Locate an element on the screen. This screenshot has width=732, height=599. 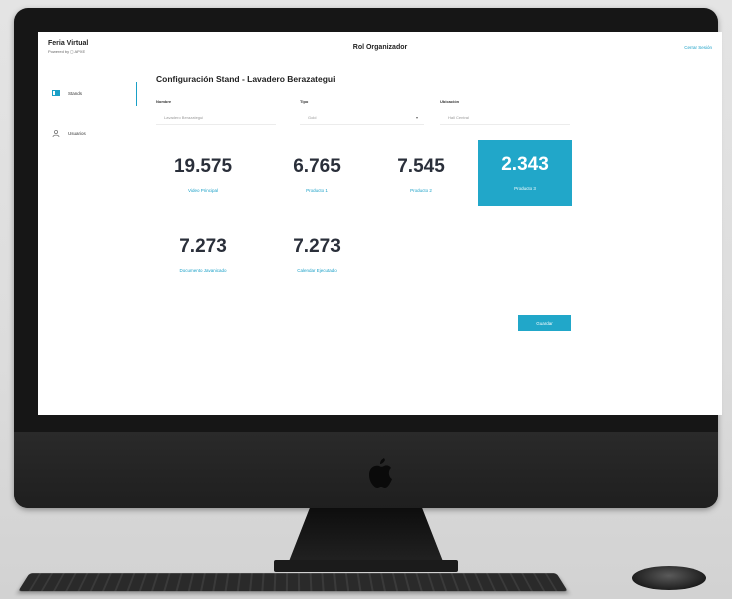
stat-card-producto-1: 6.765 Producto 1 is located at coordinates (317, 175).